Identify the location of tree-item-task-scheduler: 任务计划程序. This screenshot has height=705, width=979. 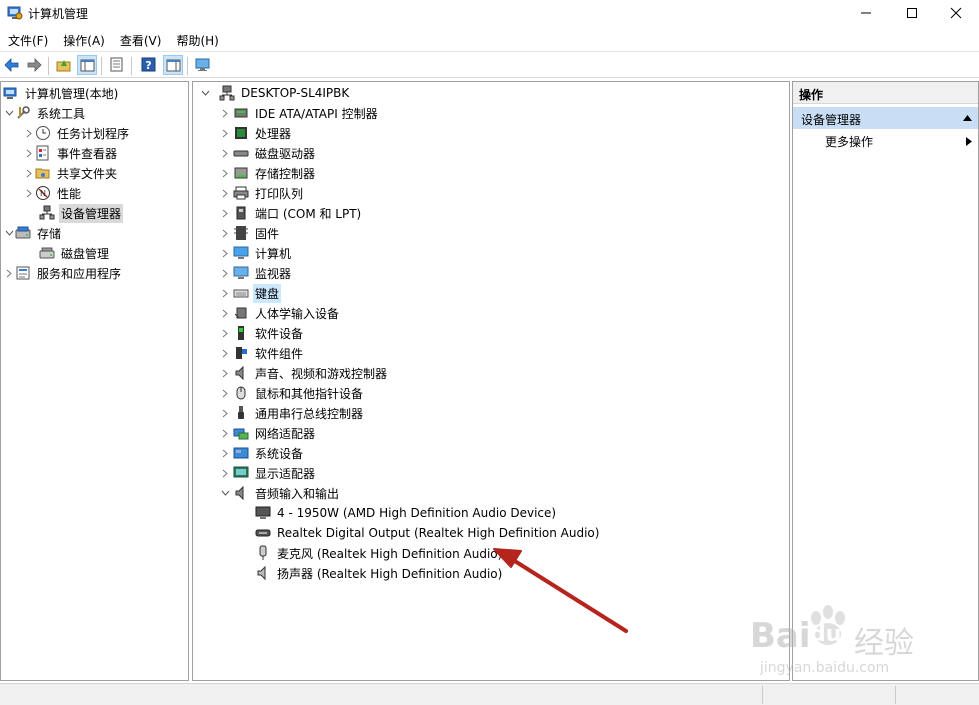
(77, 133).